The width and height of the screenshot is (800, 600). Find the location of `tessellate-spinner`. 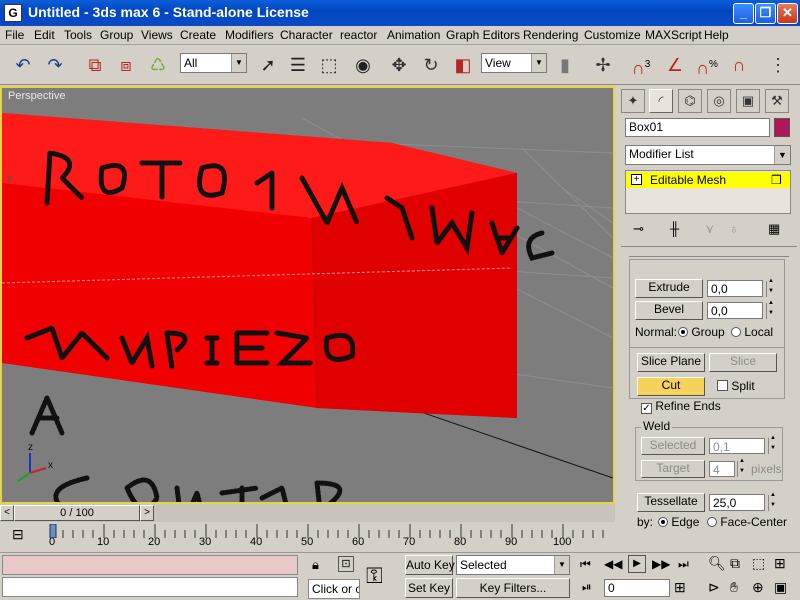

tessellate-spinner is located at coordinates (773, 501).